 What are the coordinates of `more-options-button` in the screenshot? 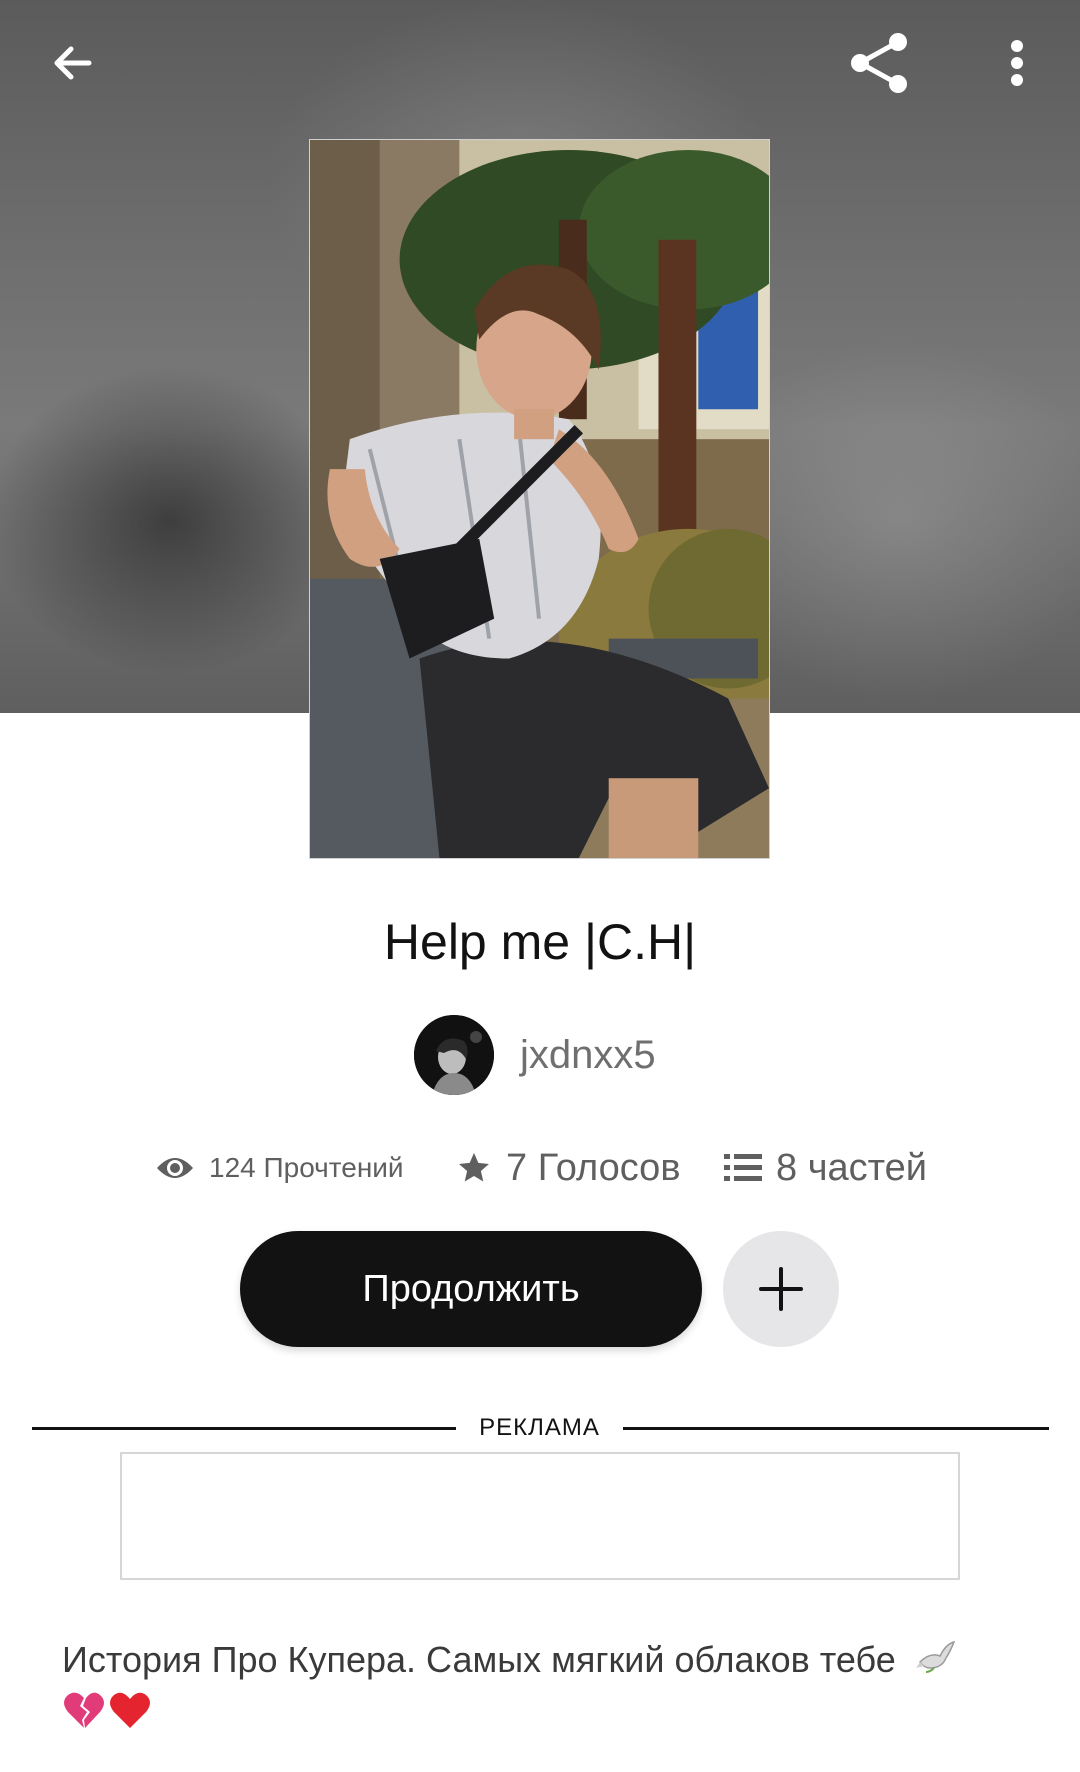 It's located at (1017, 63).